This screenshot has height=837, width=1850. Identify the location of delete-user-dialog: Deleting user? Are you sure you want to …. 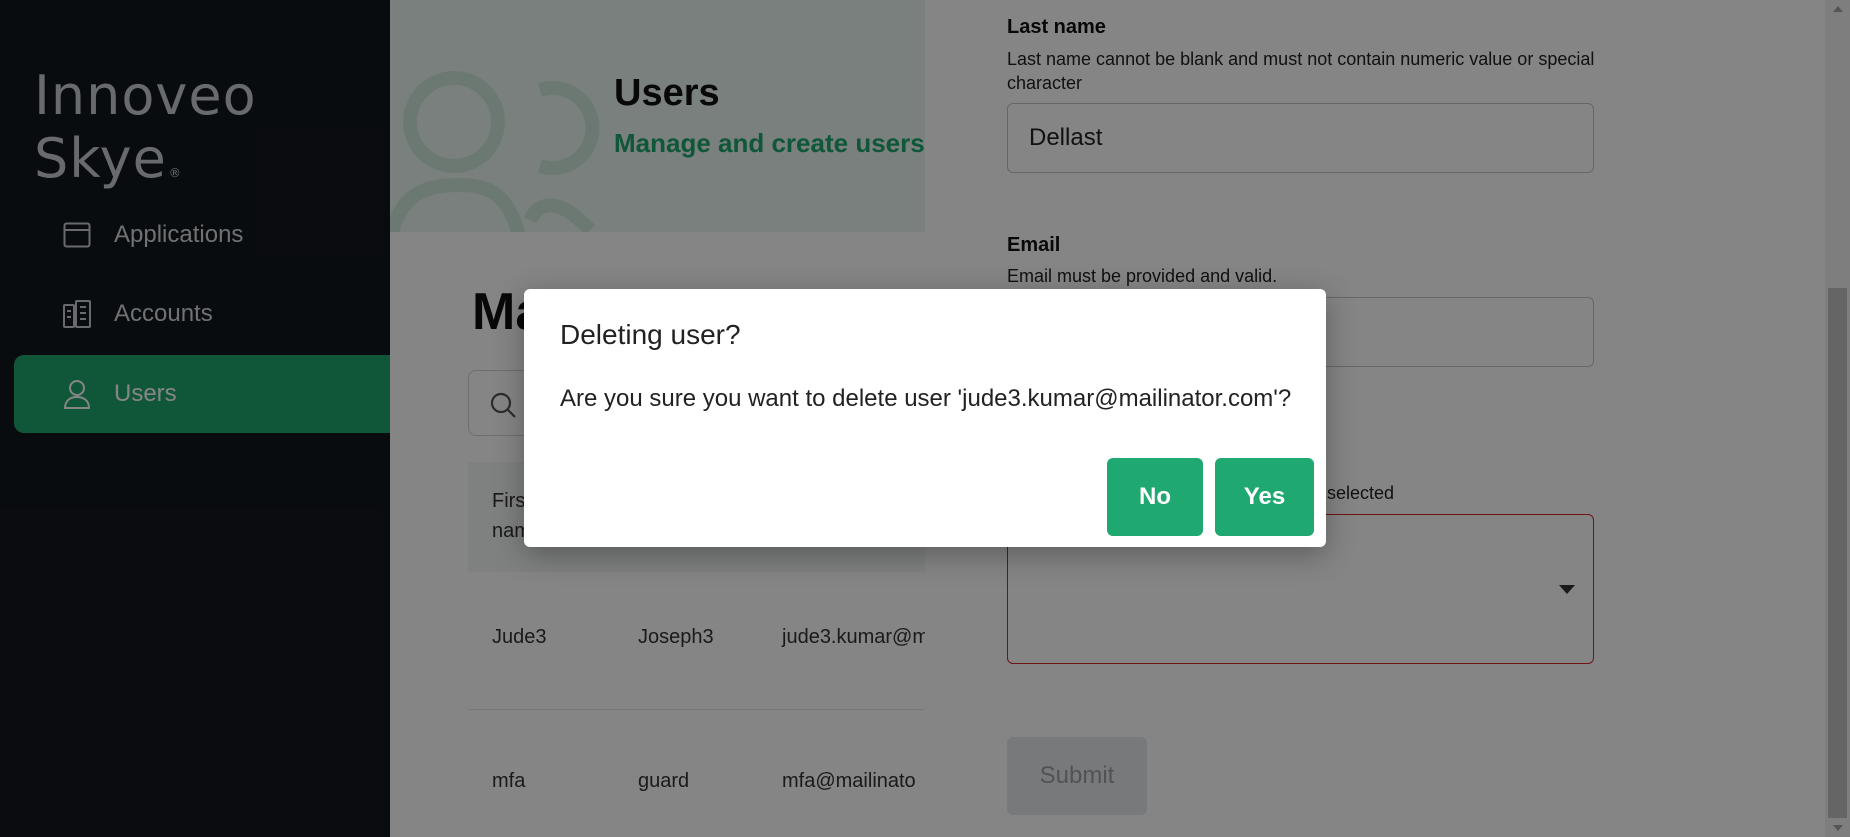
(925, 418).